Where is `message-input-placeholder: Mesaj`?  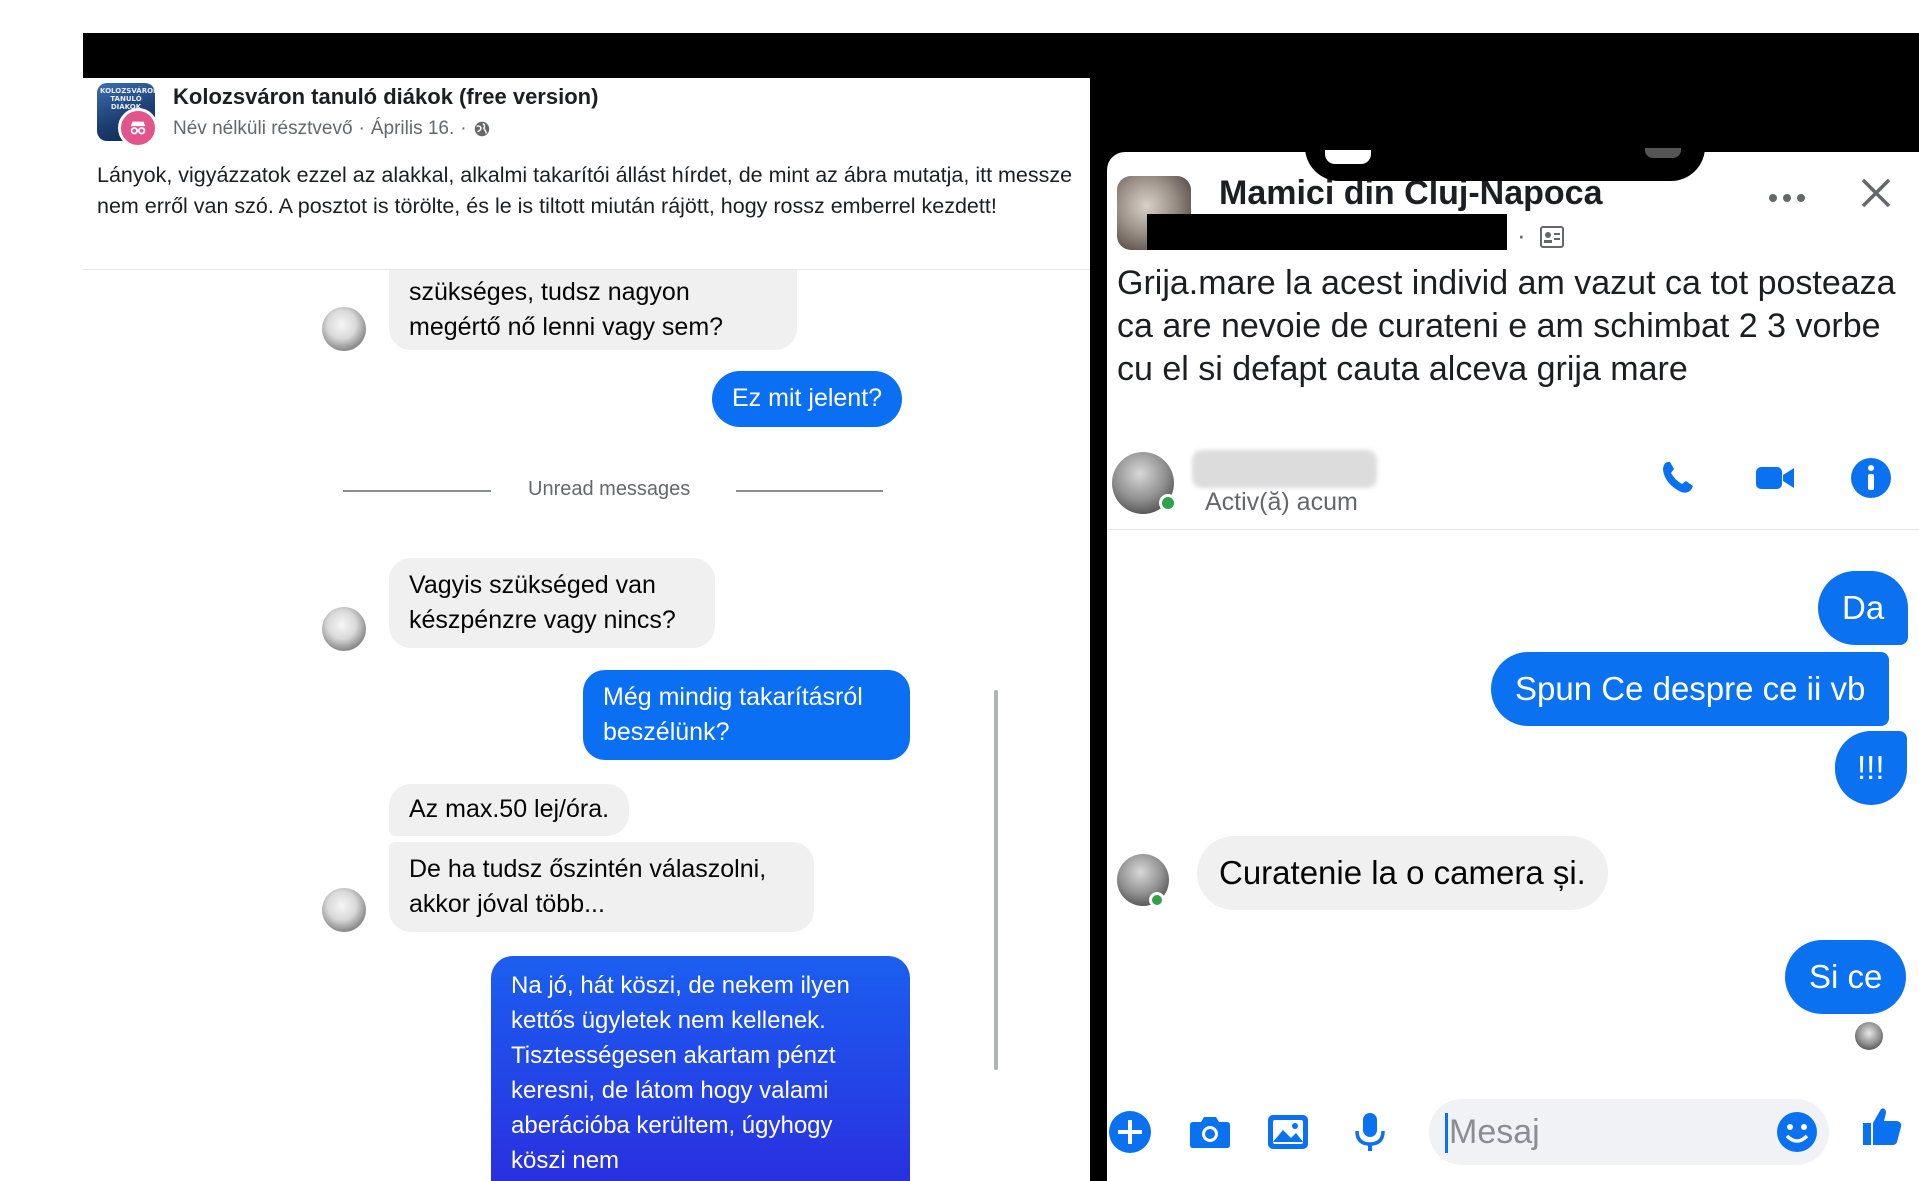 message-input-placeholder: Mesaj is located at coordinates (1494, 1132).